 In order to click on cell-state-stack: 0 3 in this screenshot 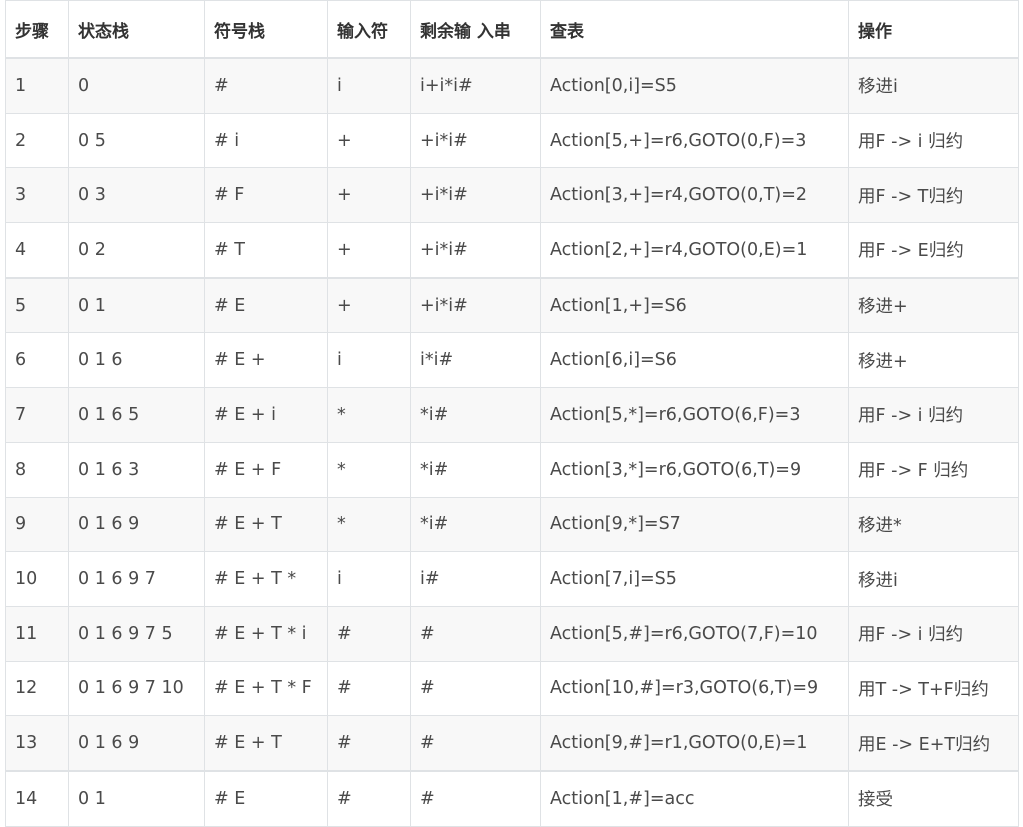, I will do `click(136, 195)`.